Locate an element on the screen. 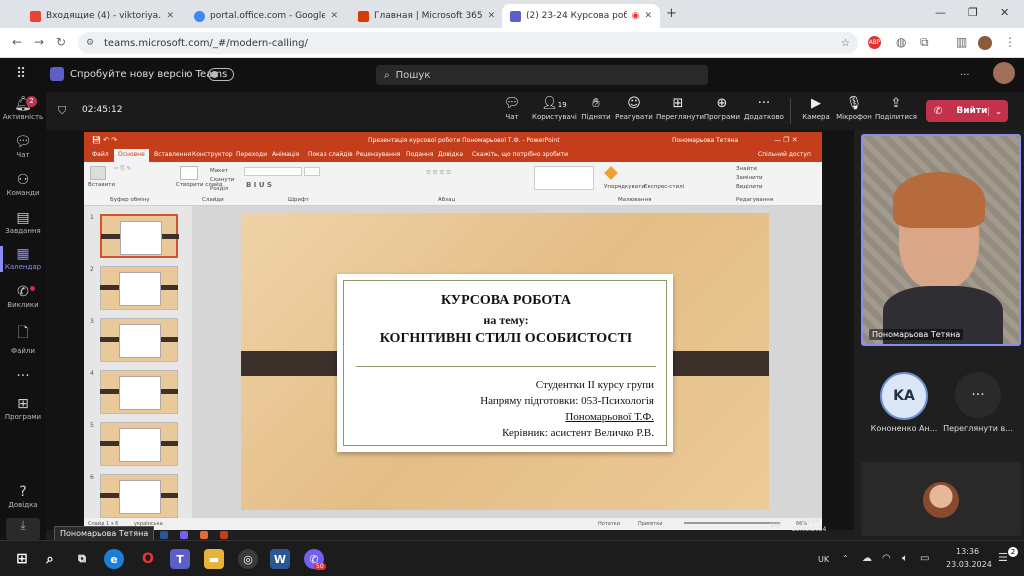  sidebar-icon: ▥ is located at coordinates (961, 42).